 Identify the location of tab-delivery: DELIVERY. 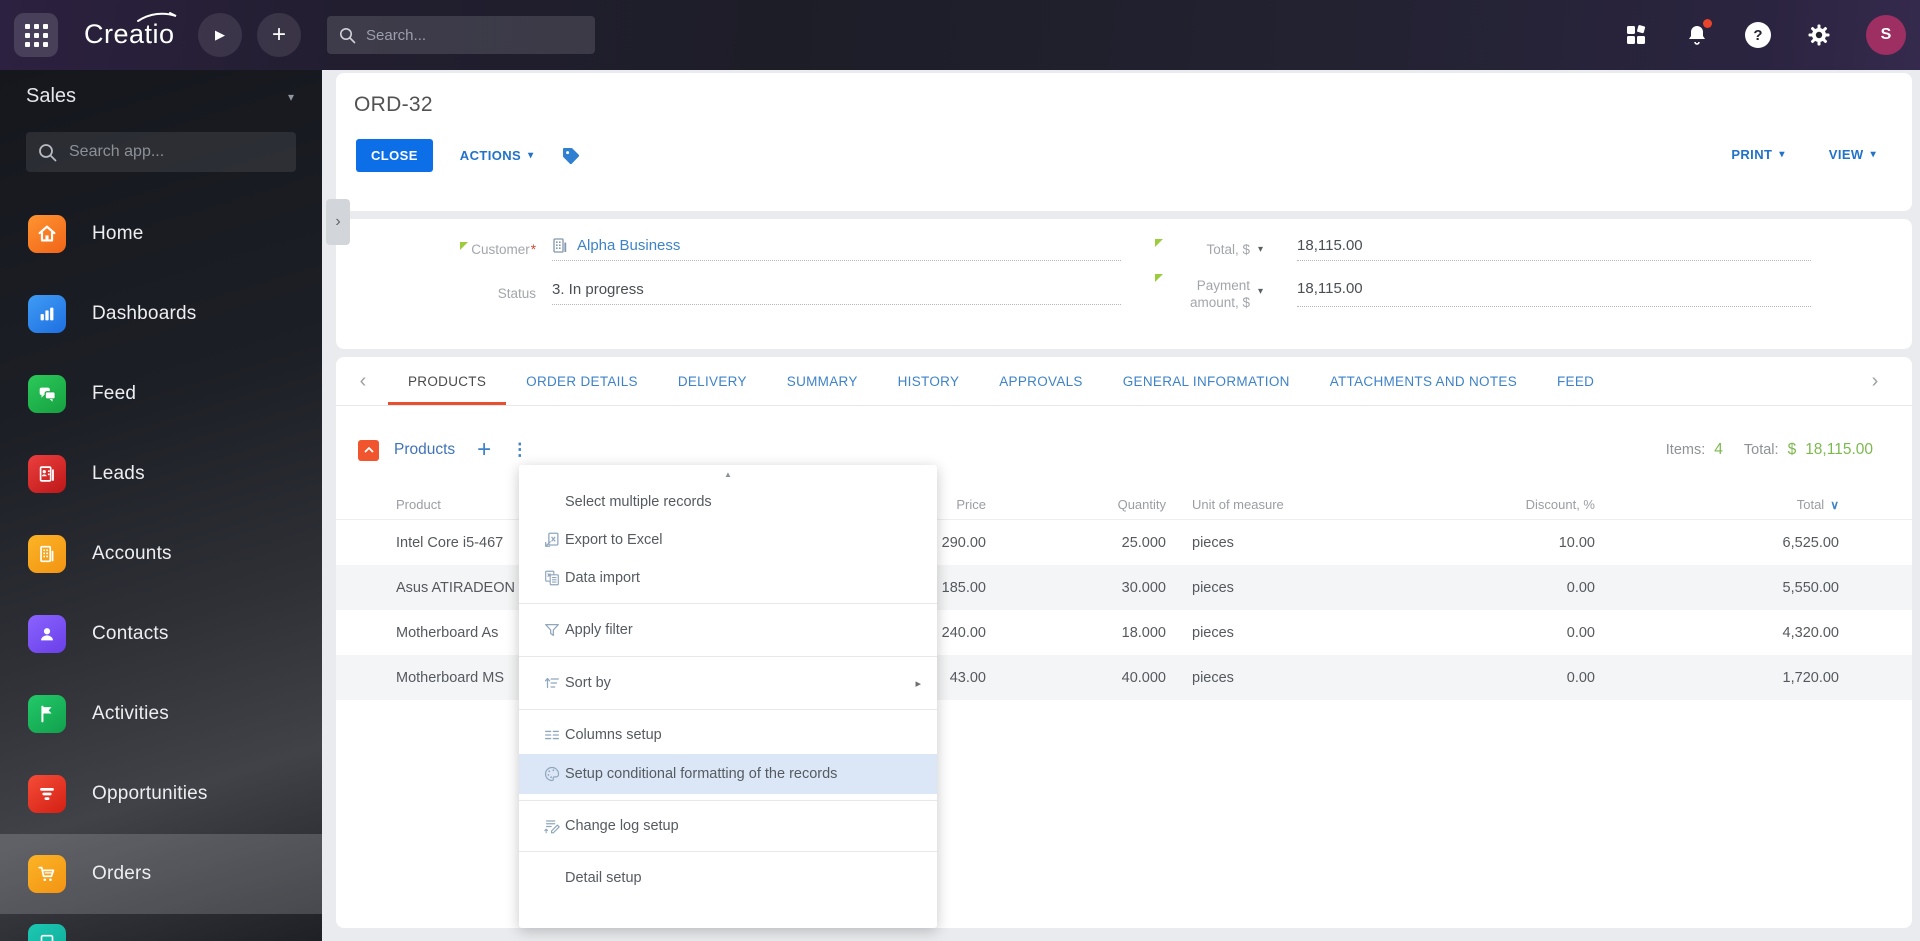
(712, 381).